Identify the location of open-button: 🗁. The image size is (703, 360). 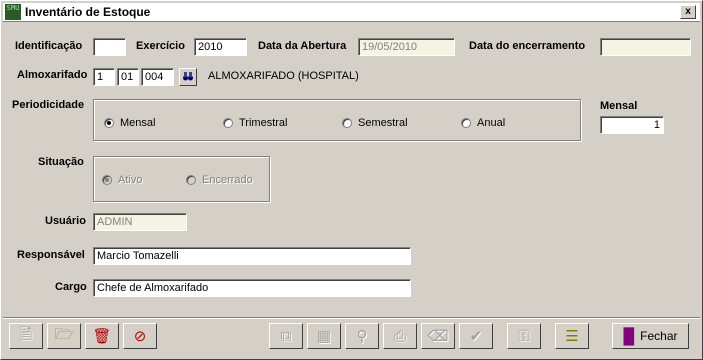
(64, 336).